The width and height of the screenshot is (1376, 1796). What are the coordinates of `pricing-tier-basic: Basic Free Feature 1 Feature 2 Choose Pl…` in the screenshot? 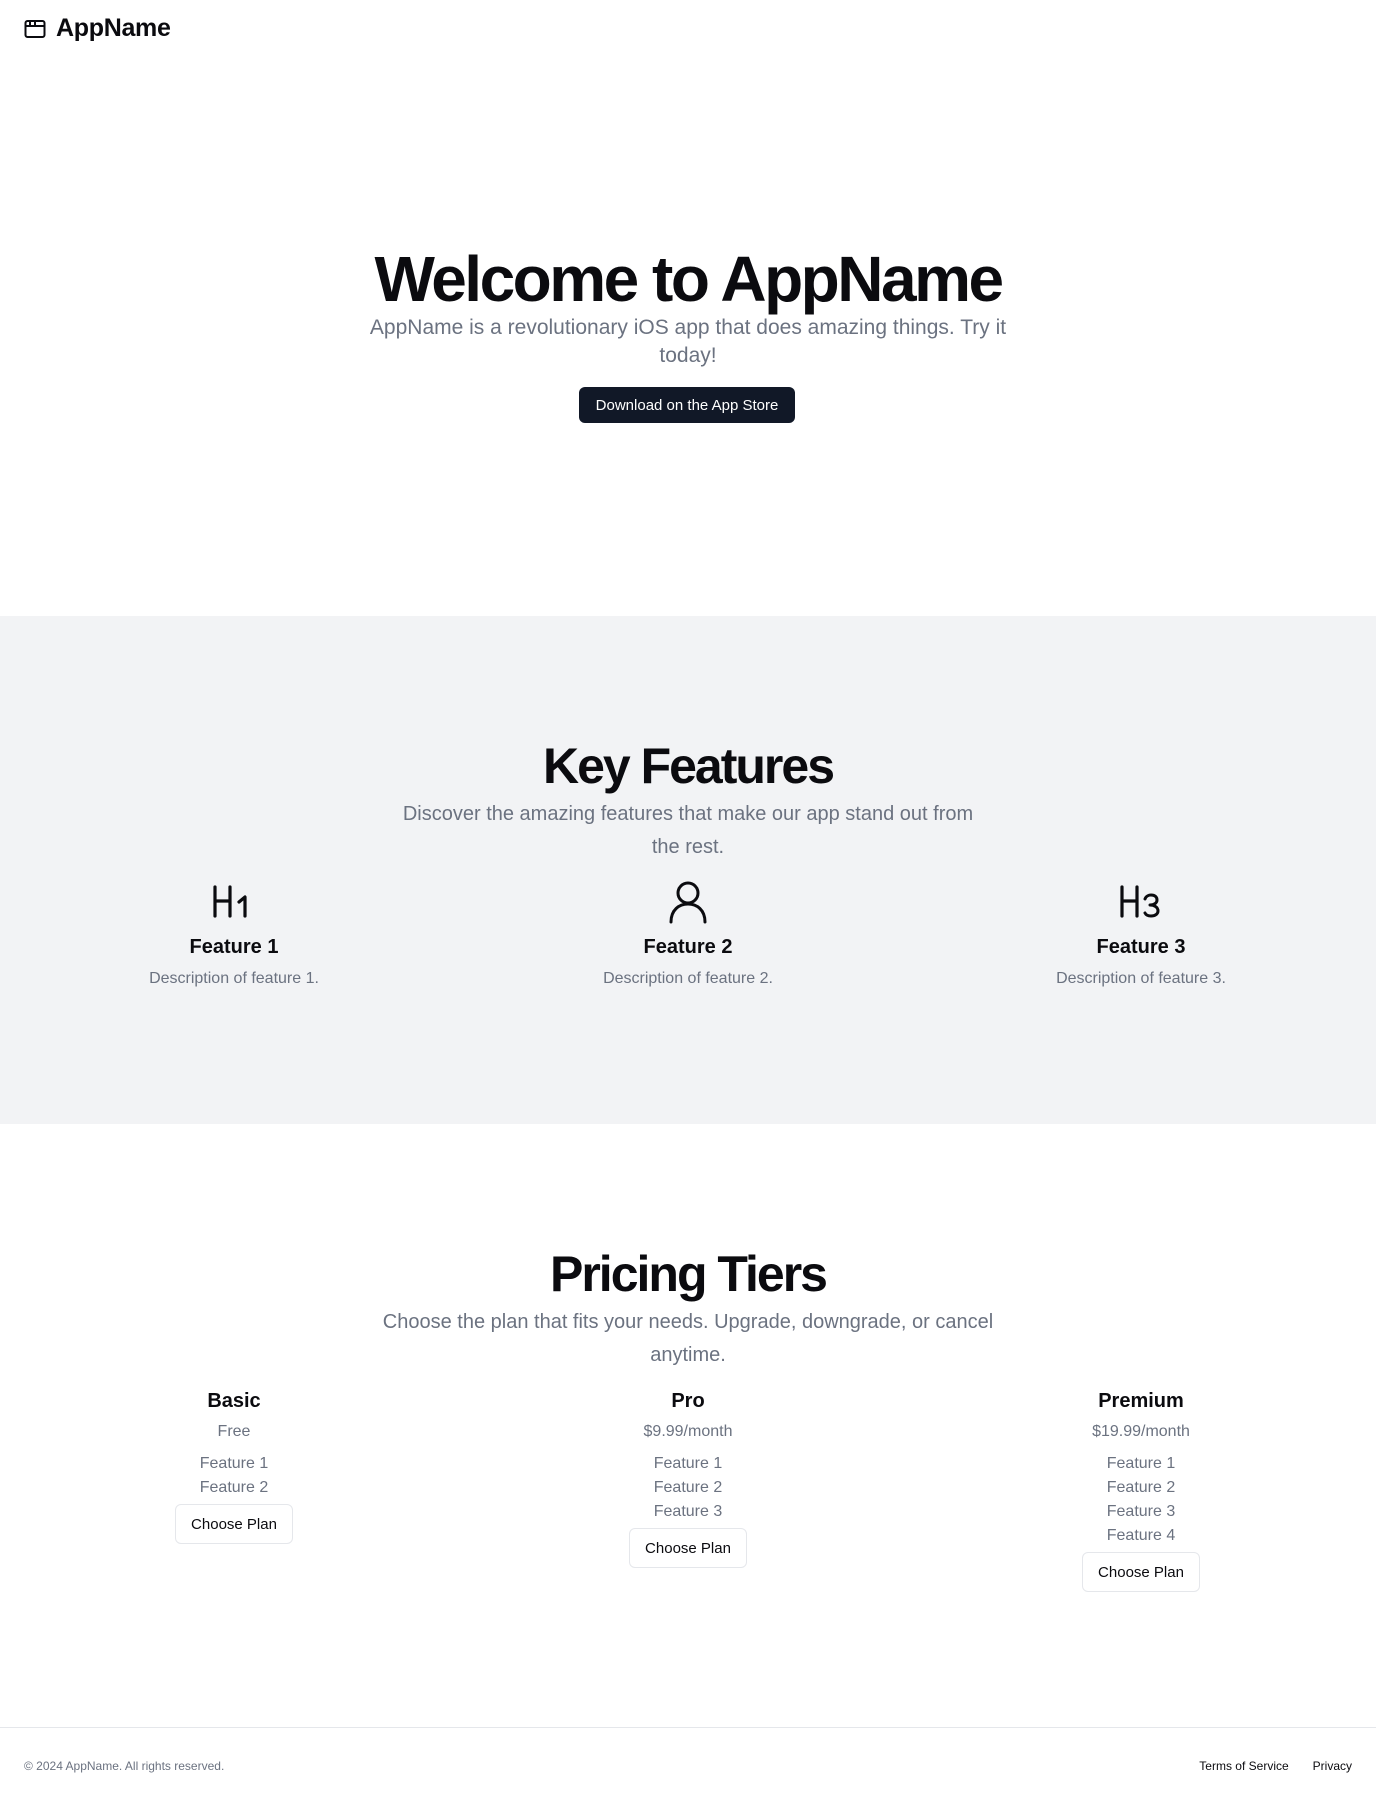 It's located at (234, 1466).